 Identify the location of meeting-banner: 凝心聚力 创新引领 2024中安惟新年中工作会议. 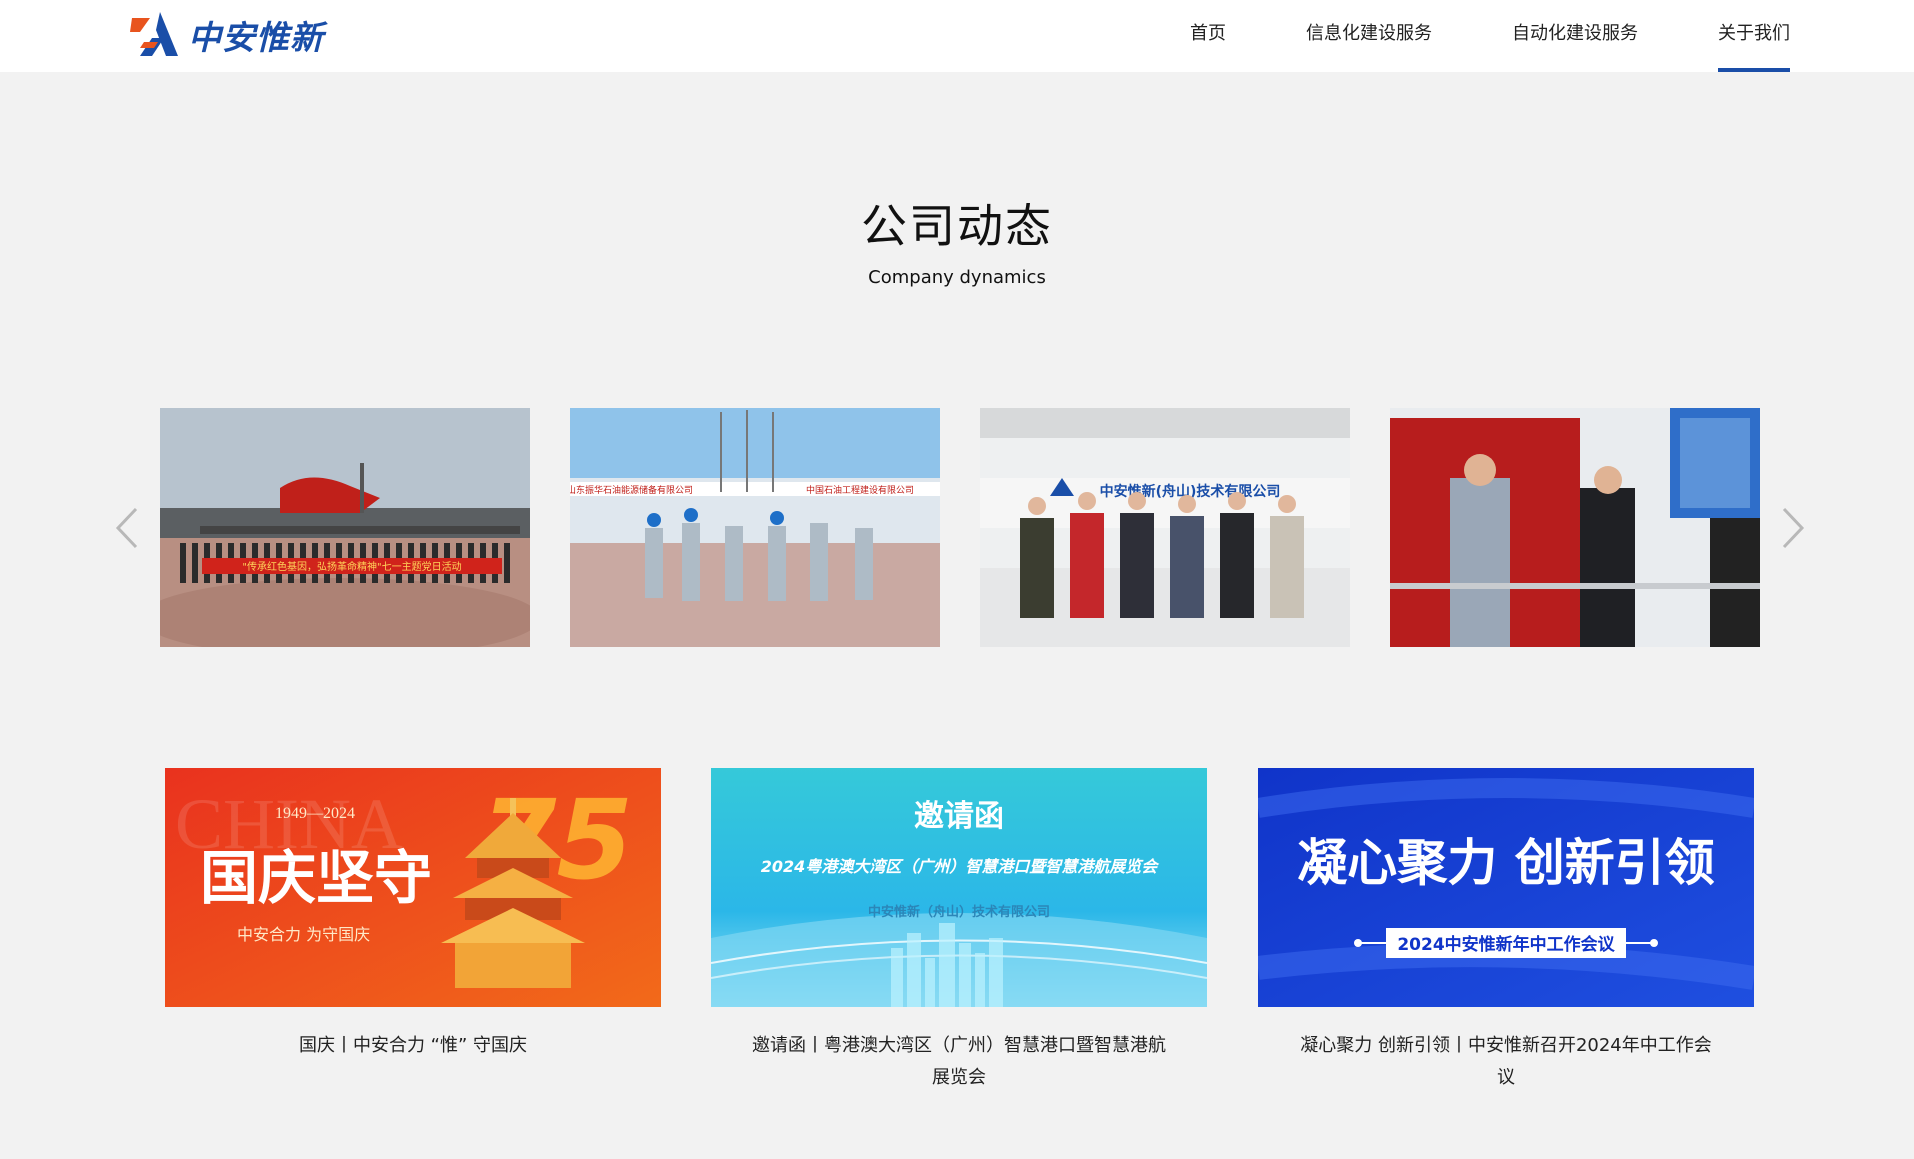
(1506, 887).